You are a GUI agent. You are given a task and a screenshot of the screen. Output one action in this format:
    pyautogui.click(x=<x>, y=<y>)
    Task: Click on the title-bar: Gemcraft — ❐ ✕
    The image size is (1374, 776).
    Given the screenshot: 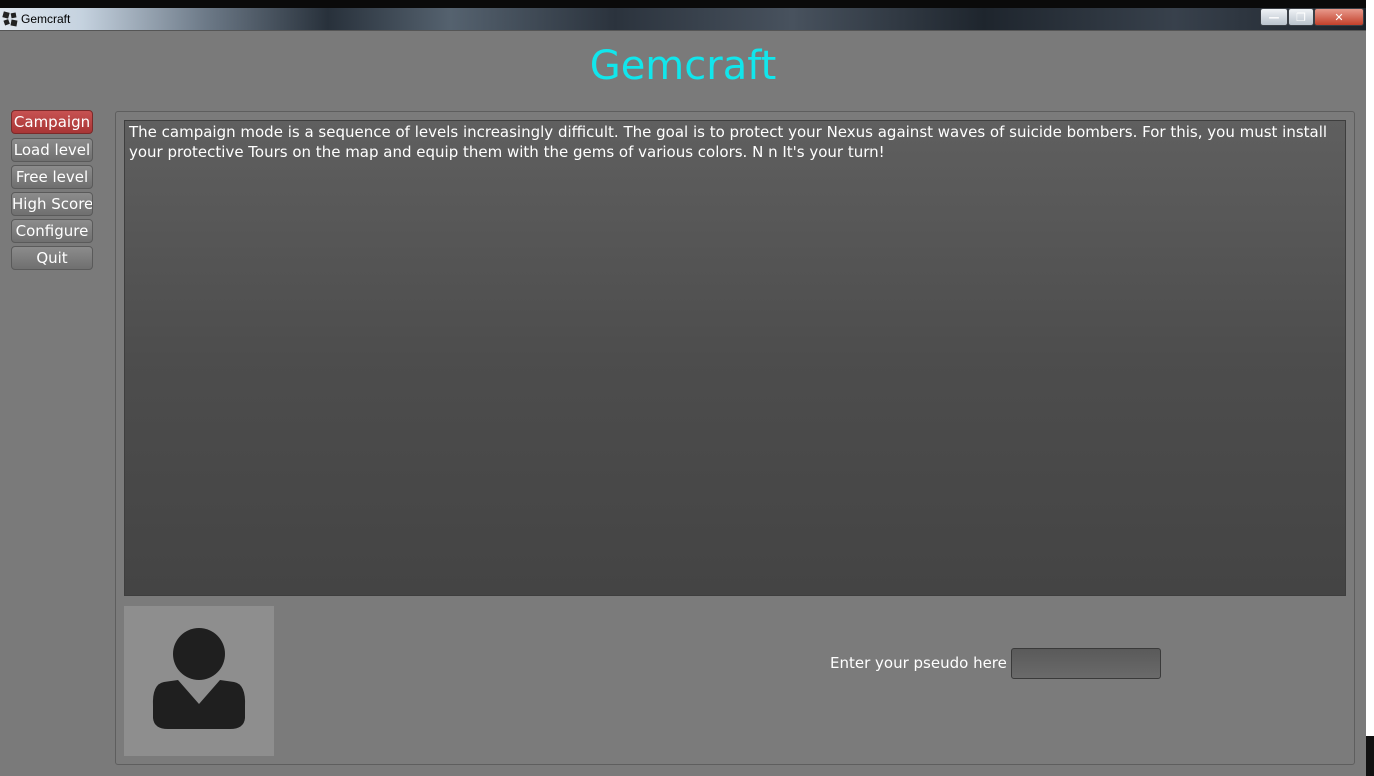 What is the action you would take?
    pyautogui.click(x=683, y=15)
    